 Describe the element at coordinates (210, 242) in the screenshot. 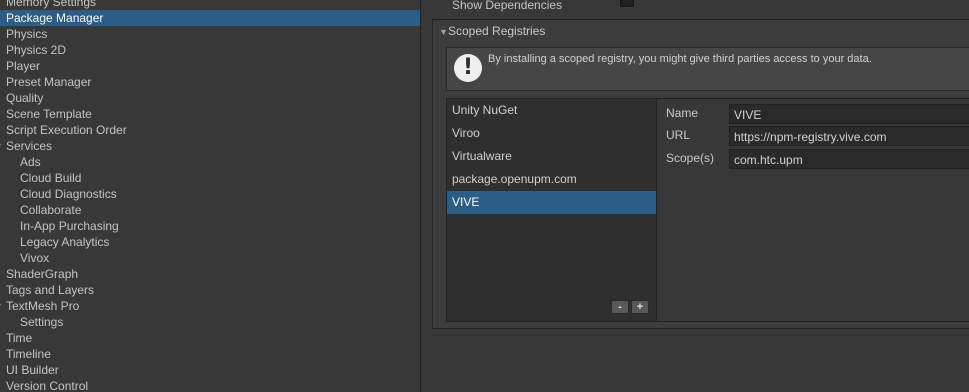

I see `sidebar-item-legacy-analytics: Legacy Analytics` at that location.